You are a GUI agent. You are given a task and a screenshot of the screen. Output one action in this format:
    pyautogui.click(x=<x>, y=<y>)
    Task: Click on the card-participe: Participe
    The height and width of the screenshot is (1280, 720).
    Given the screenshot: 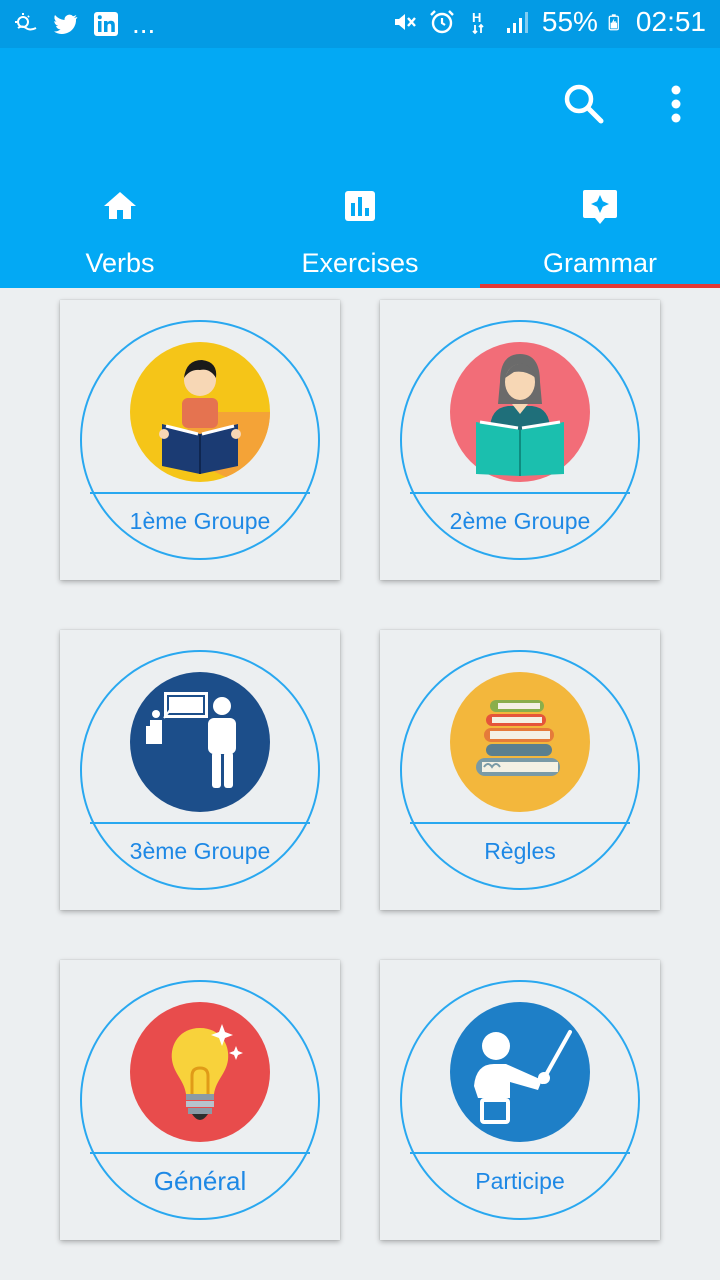 What is the action you would take?
    pyautogui.click(x=520, y=1100)
    